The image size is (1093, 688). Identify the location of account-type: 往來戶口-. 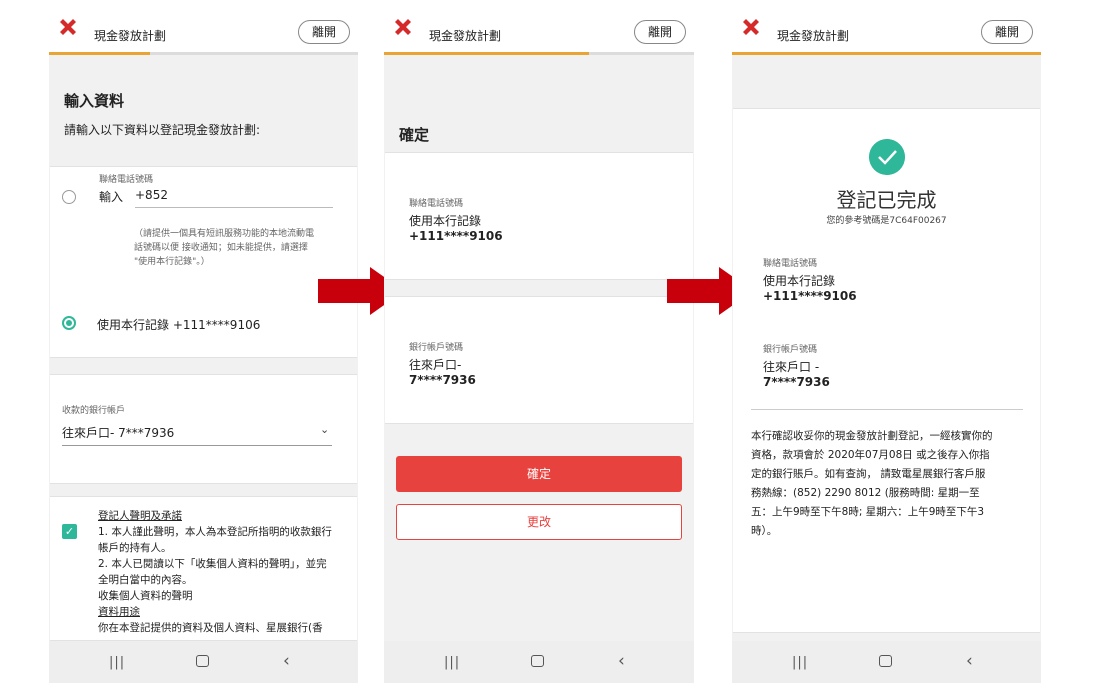
(435, 365).